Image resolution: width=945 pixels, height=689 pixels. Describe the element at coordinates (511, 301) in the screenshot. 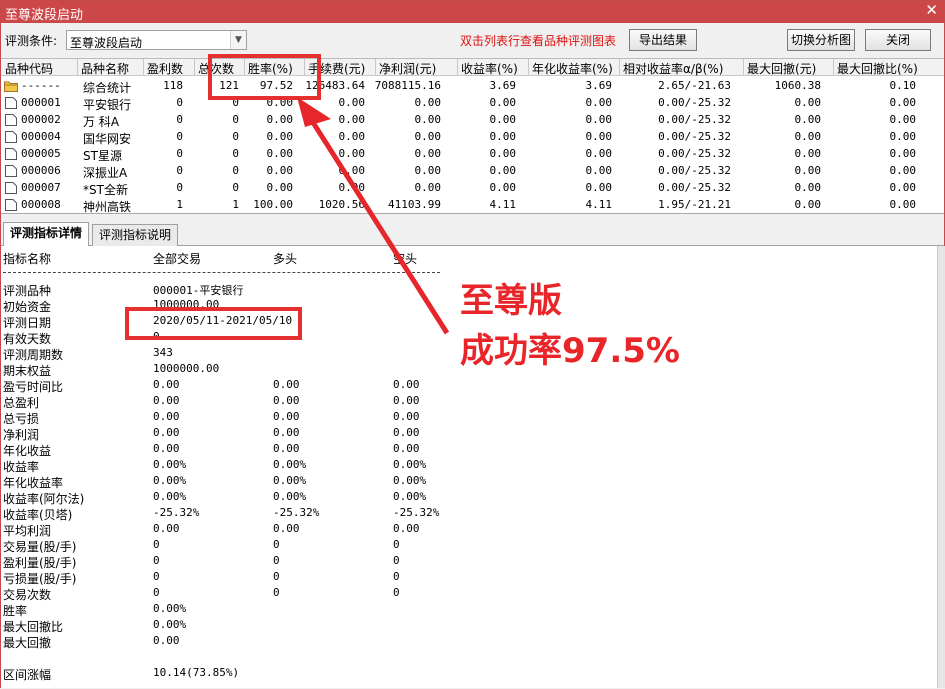

I see `annotation-title: 至尊版` at that location.